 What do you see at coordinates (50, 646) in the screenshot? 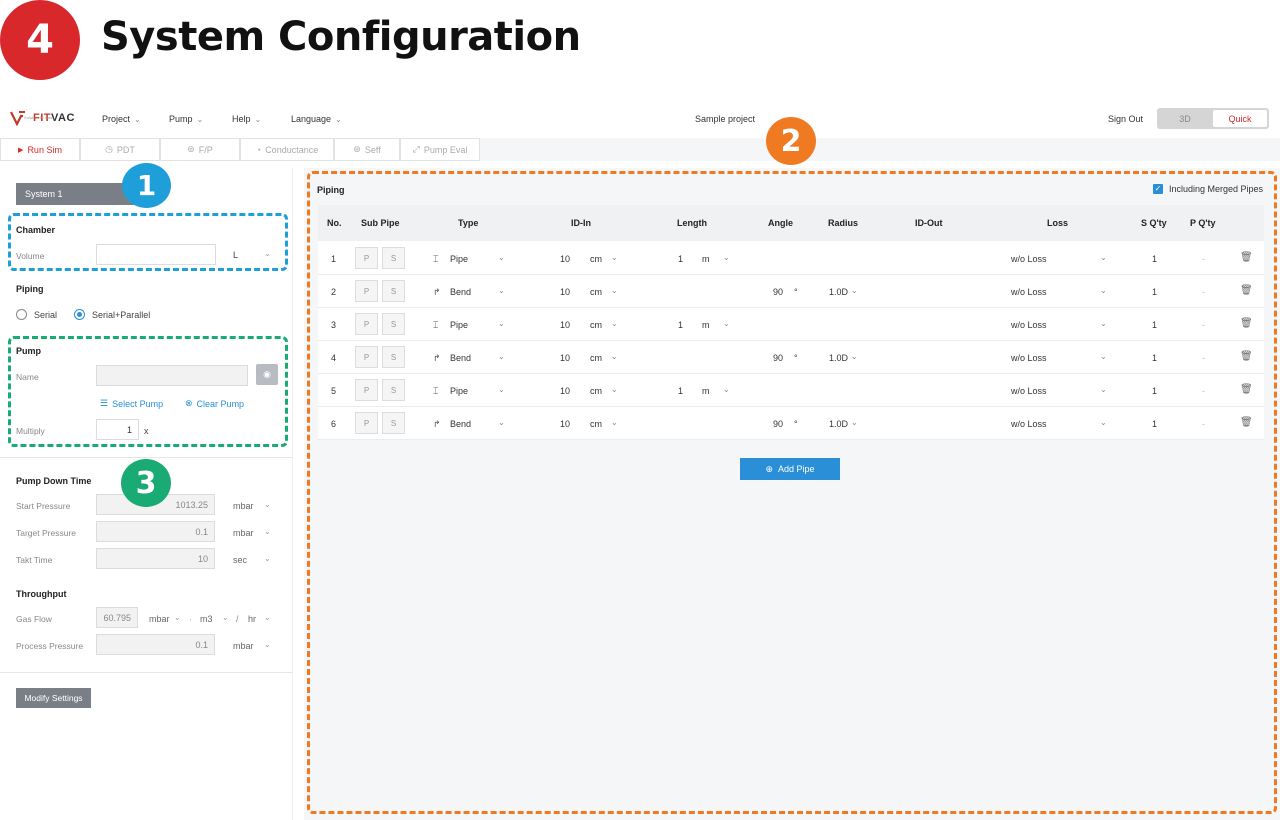
I see `process-pressure-label: Process Pressure` at bounding box center [50, 646].